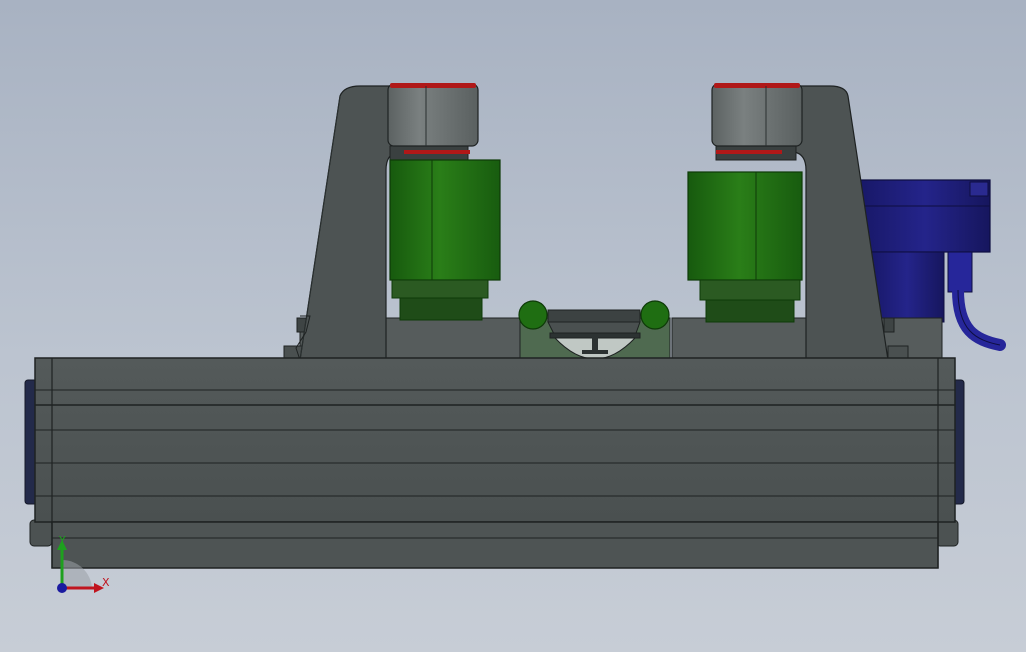 The width and height of the screenshot is (1026, 652). Describe the element at coordinates (62, 540) in the screenshot. I see `triad-y-label: Y` at that location.